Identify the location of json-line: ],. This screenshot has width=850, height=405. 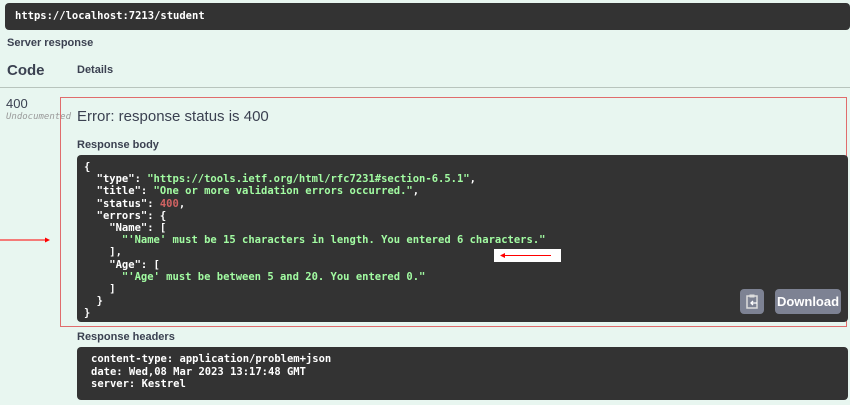
(462, 252).